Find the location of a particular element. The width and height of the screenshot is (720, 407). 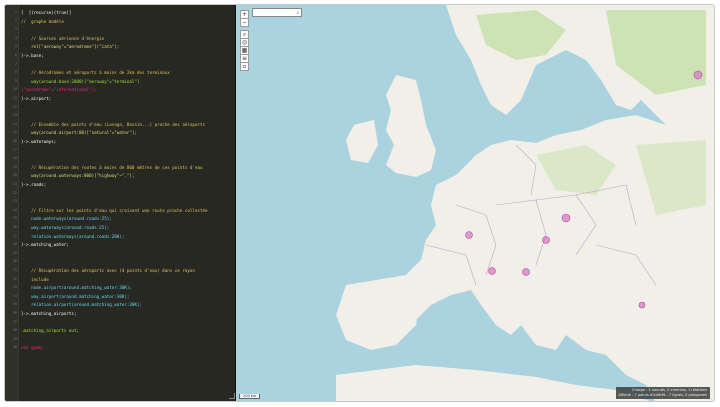

code-line: node.airport(around.matching_water:30K); is located at coordinates (76, 287).